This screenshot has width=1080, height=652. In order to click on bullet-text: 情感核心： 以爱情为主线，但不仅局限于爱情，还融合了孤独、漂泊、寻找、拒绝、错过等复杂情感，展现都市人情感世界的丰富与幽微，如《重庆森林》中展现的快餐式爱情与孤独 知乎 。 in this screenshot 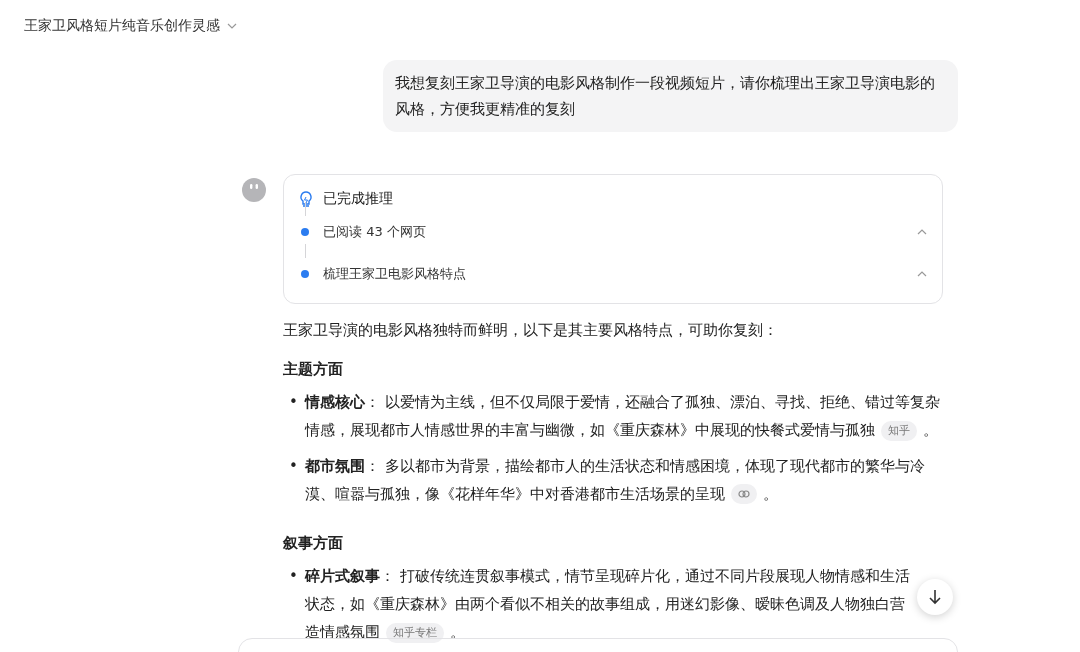, I will do `click(623, 417)`.